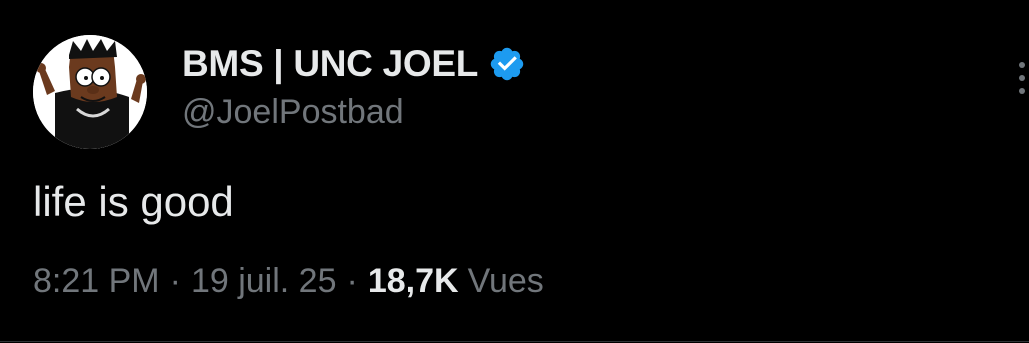  What do you see at coordinates (96, 281) in the screenshot?
I see `tweet-time: 8:21 PM` at bounding box center [96, 281].